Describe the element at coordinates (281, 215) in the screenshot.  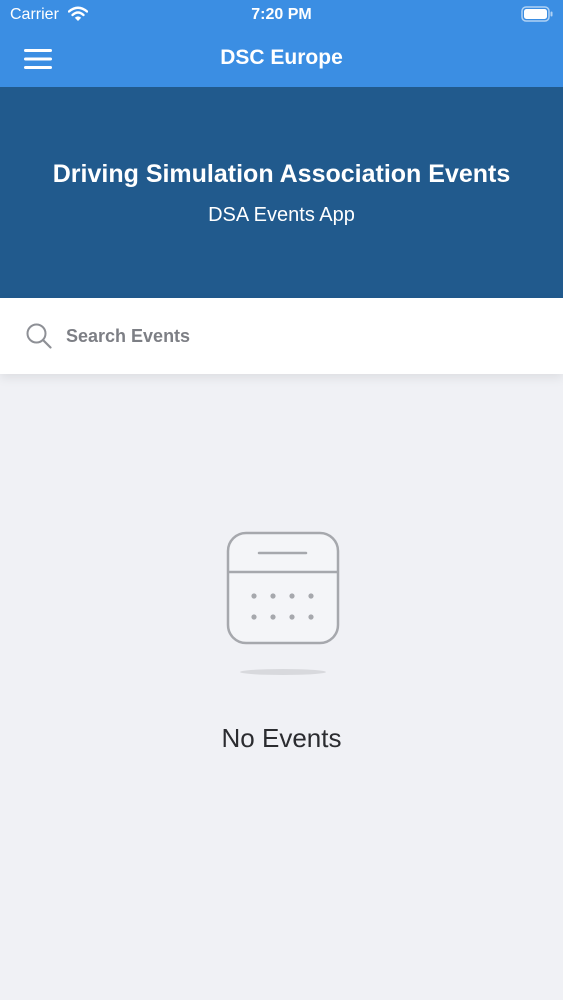
I see `banner-subtitle: DSA Events App` at that location.